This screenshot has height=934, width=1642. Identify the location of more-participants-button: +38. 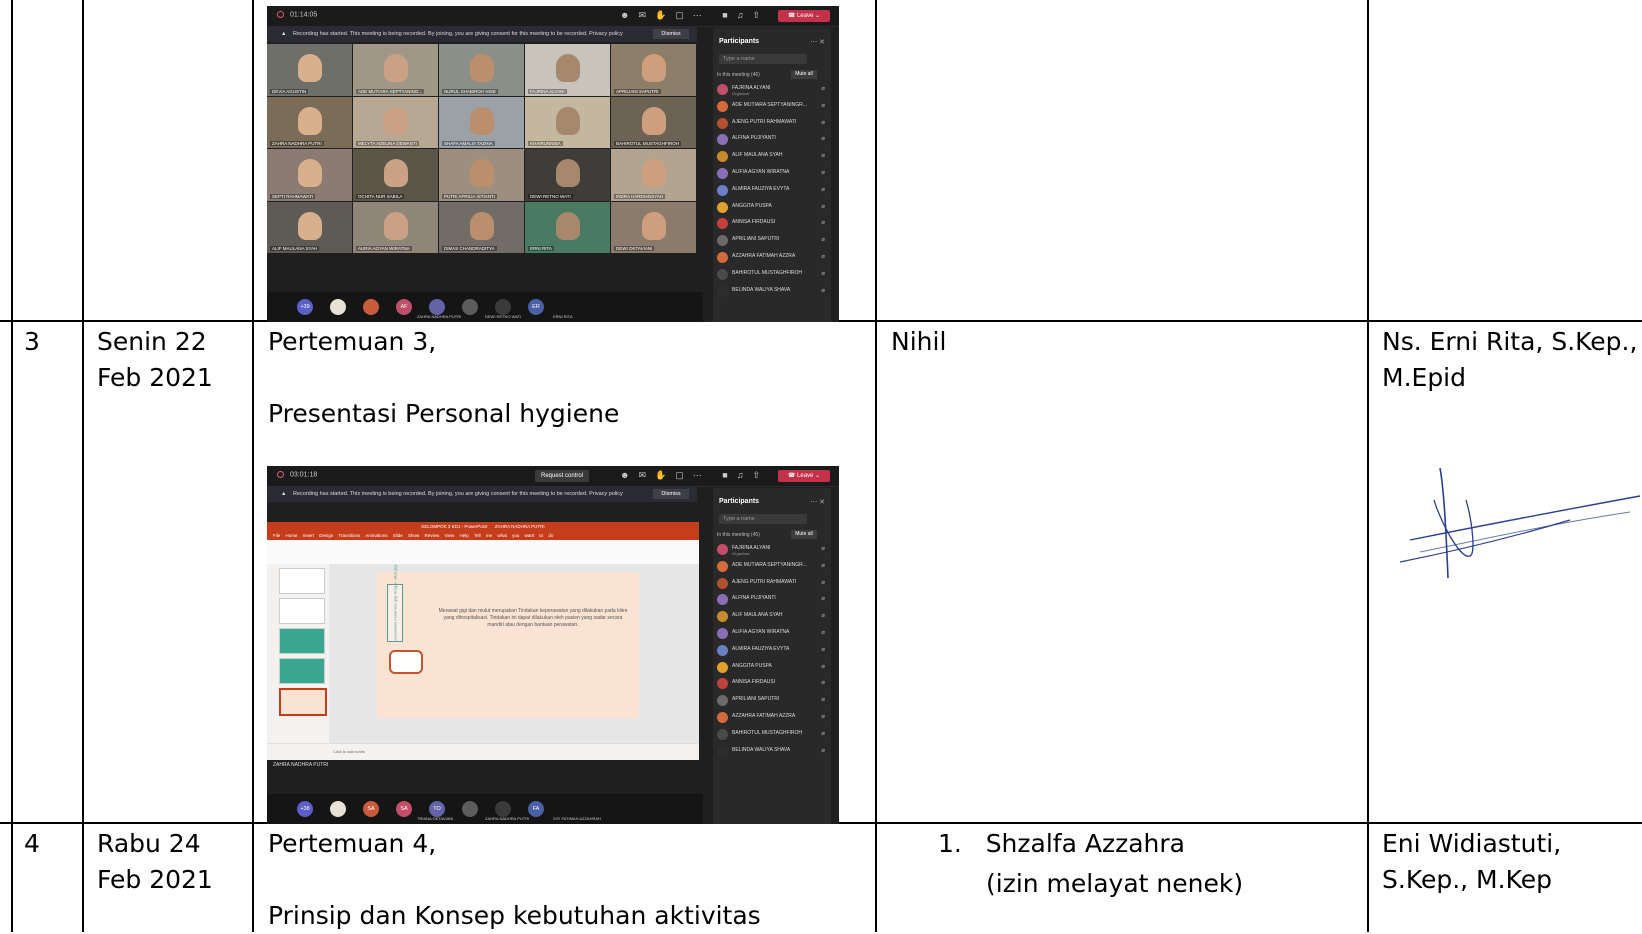
(305, 809).